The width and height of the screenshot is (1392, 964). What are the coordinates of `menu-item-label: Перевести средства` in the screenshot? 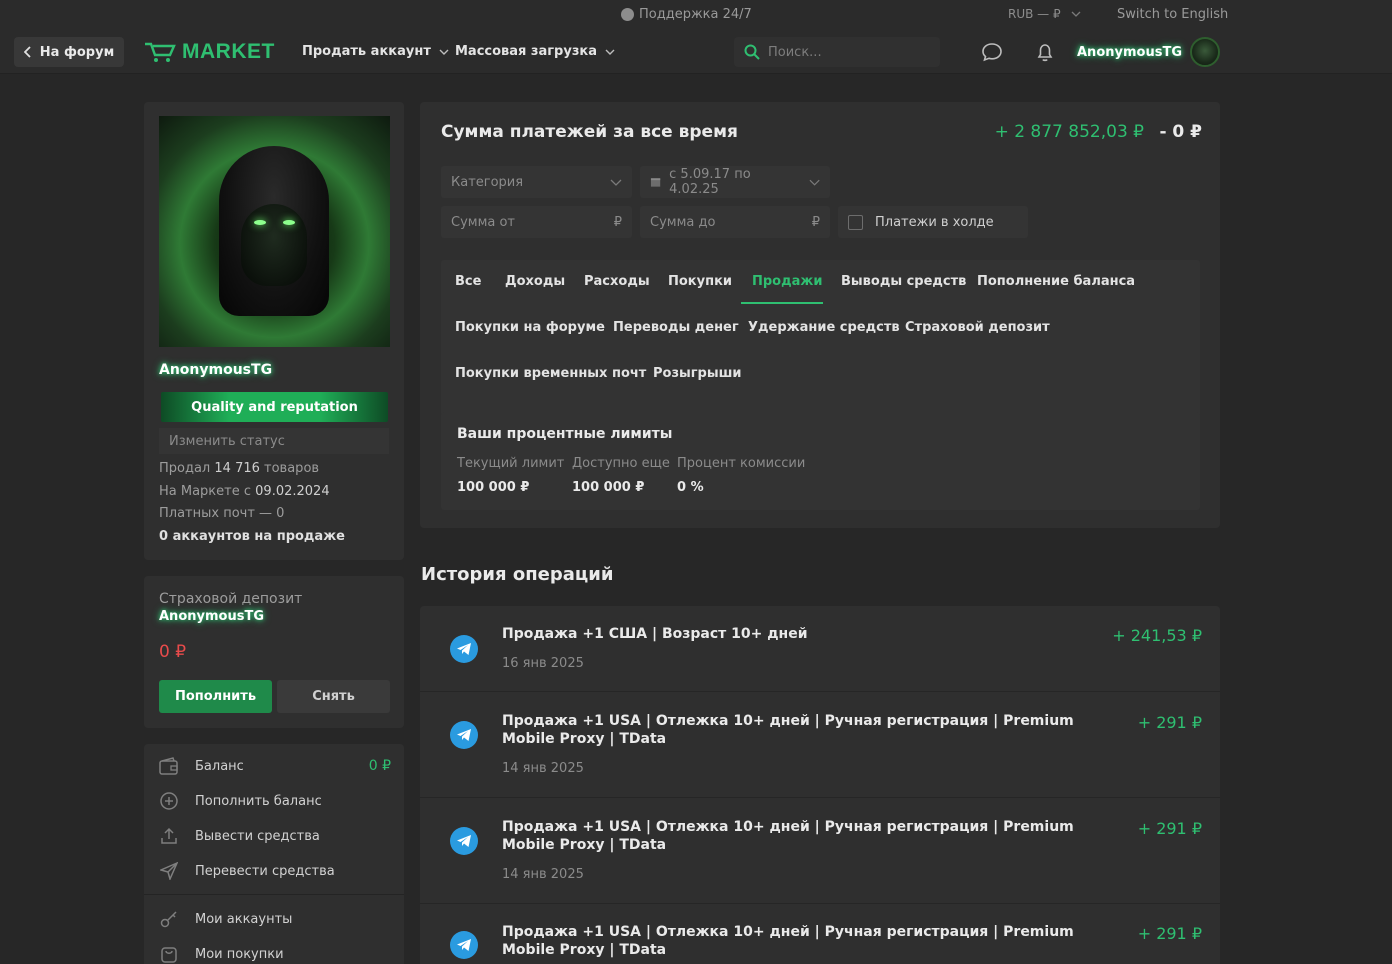 It's located at (265, 871).